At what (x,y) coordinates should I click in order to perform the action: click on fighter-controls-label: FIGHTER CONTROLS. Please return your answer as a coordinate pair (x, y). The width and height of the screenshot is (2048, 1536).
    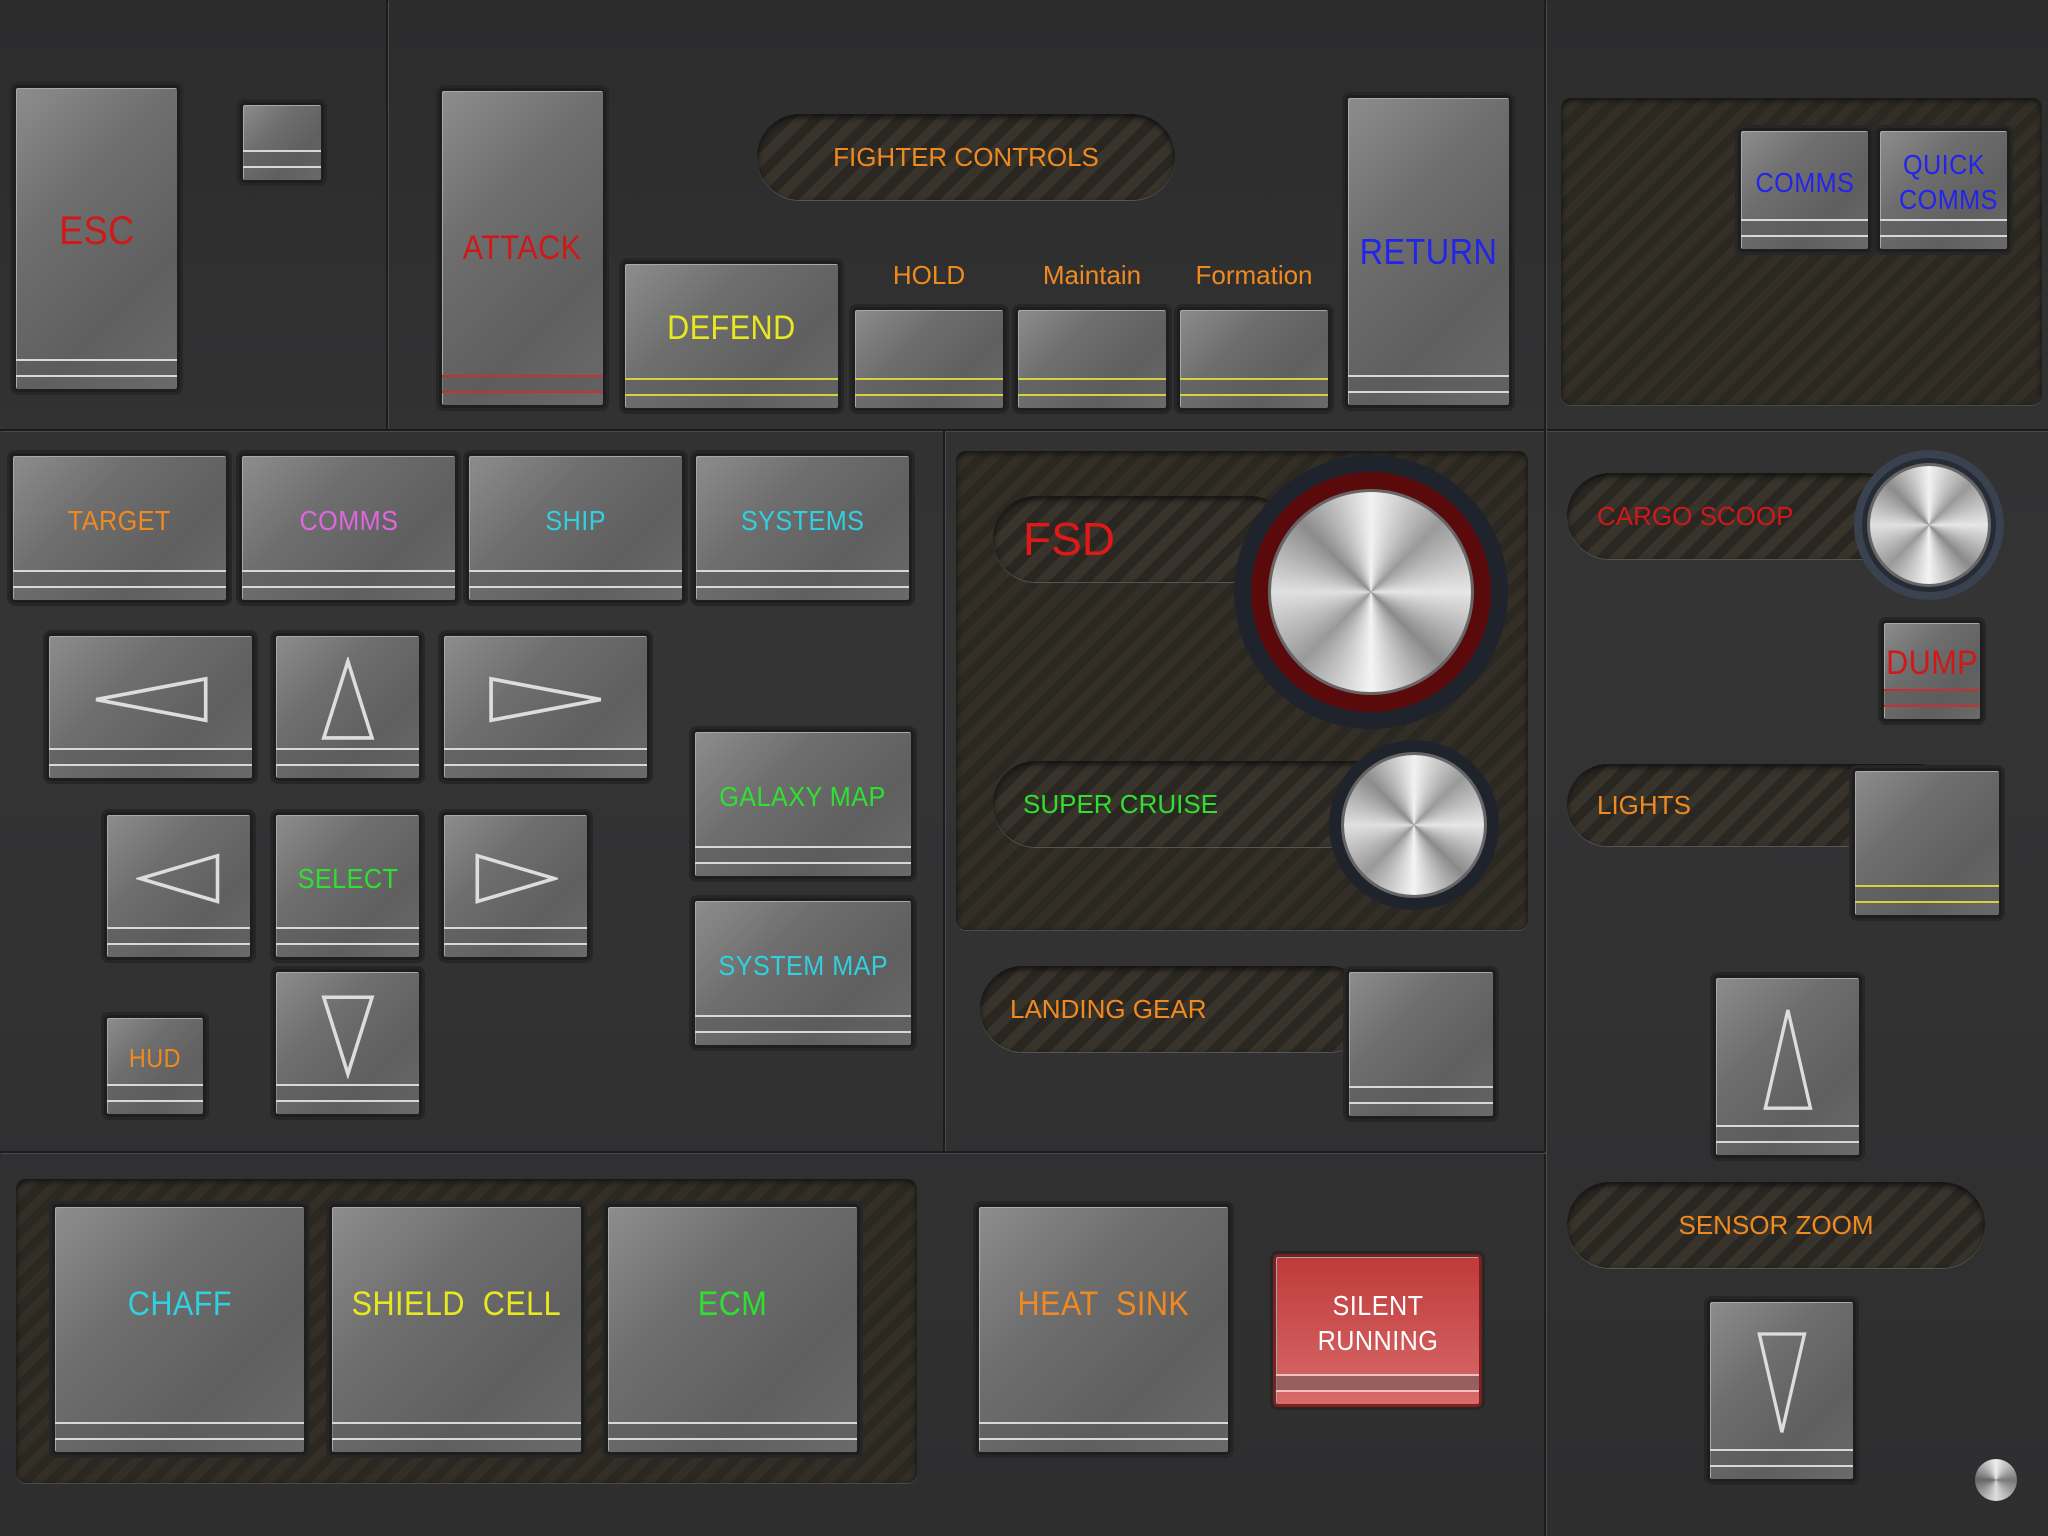
    Looking at the image, I should click on (966, 157).